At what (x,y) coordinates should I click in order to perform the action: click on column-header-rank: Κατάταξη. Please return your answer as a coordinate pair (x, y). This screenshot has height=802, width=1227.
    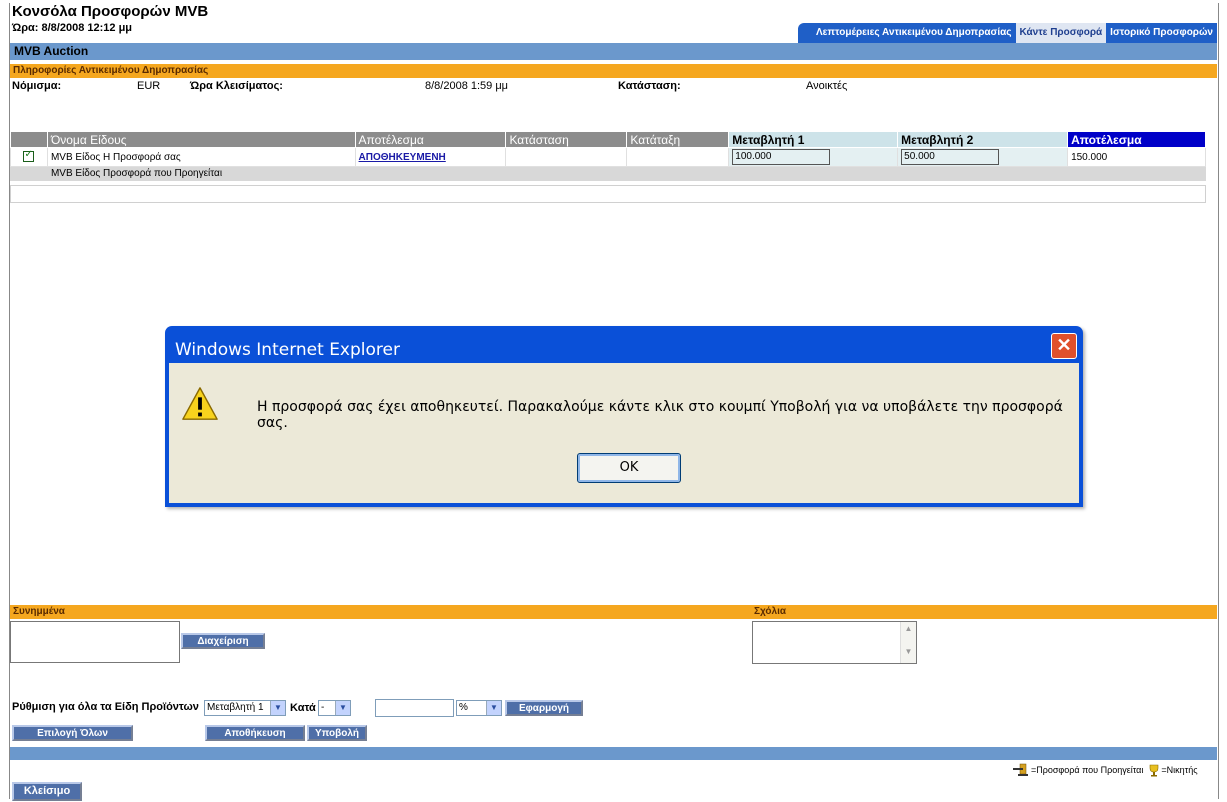
    Looking at the image, I should click on (678, 139).